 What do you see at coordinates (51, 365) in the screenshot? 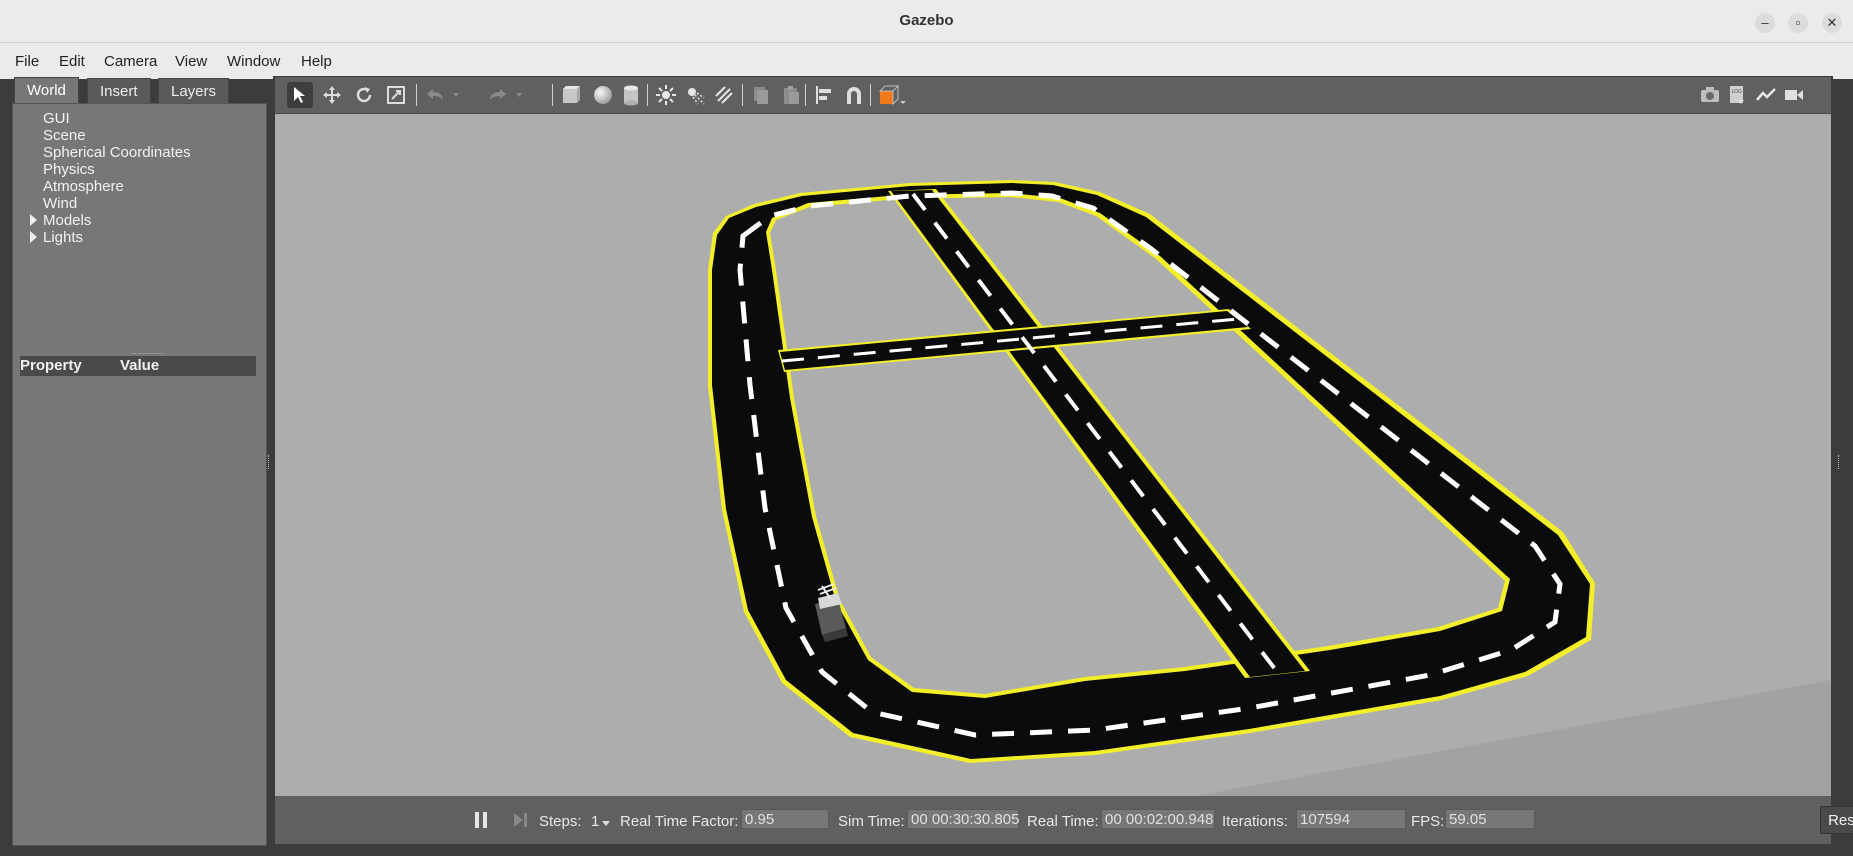
I see `property-column-header: Property` at bounding box center [51, 365].